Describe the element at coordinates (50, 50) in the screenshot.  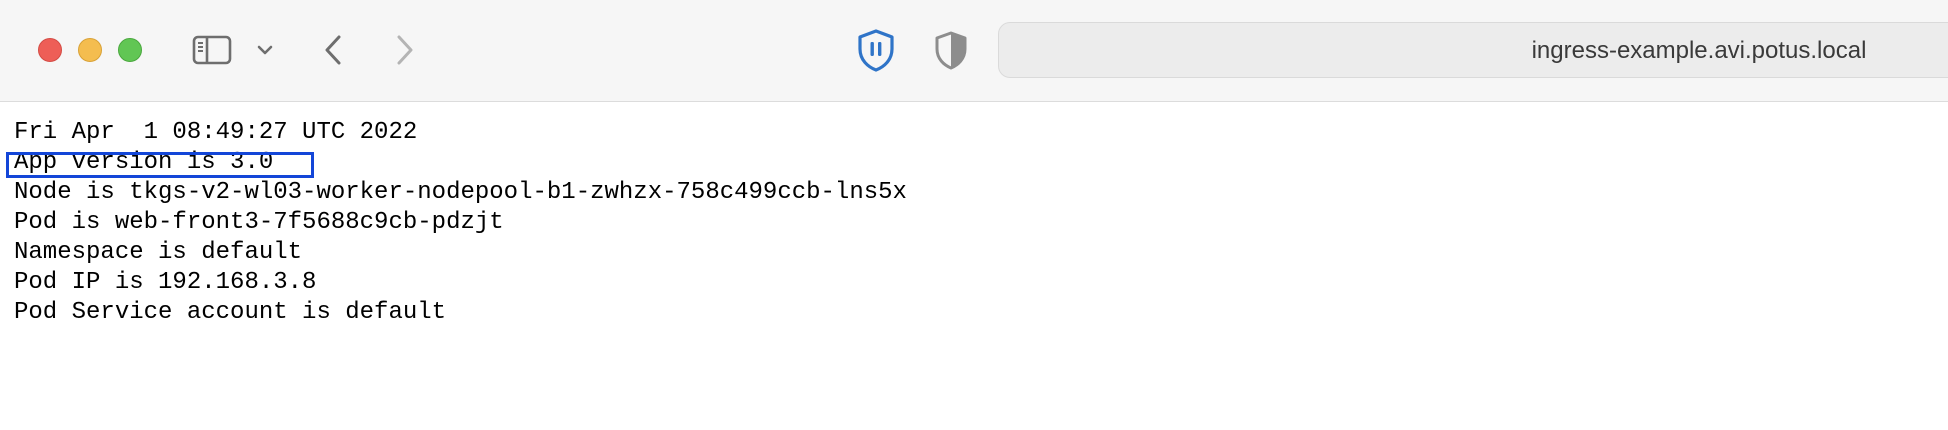
I see `close-window-button` at that location.